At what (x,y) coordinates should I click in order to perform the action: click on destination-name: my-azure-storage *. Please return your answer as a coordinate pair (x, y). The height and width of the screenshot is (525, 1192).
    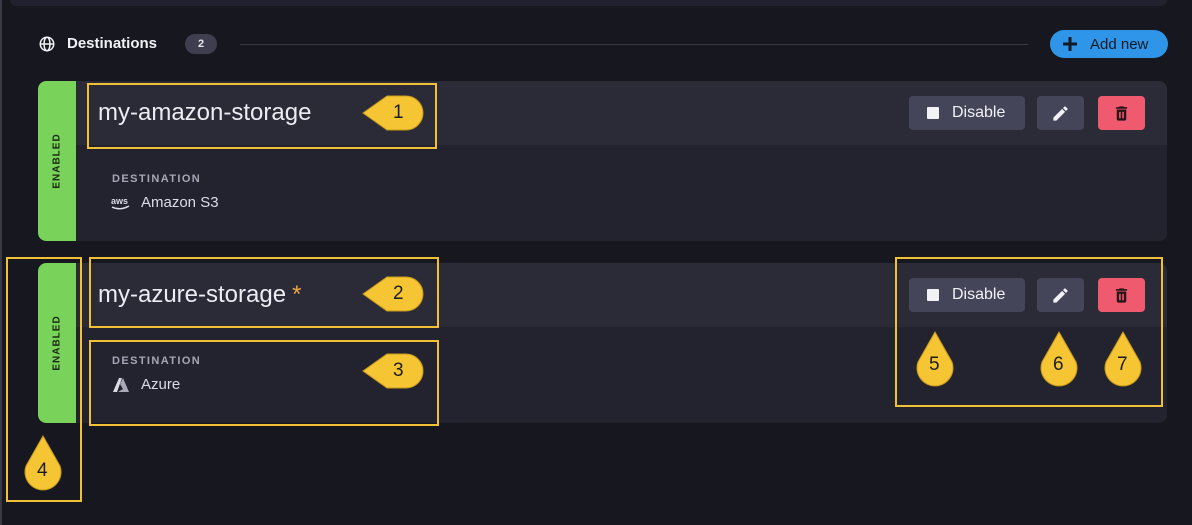
    Looking at the image, I should click on (199, 295).